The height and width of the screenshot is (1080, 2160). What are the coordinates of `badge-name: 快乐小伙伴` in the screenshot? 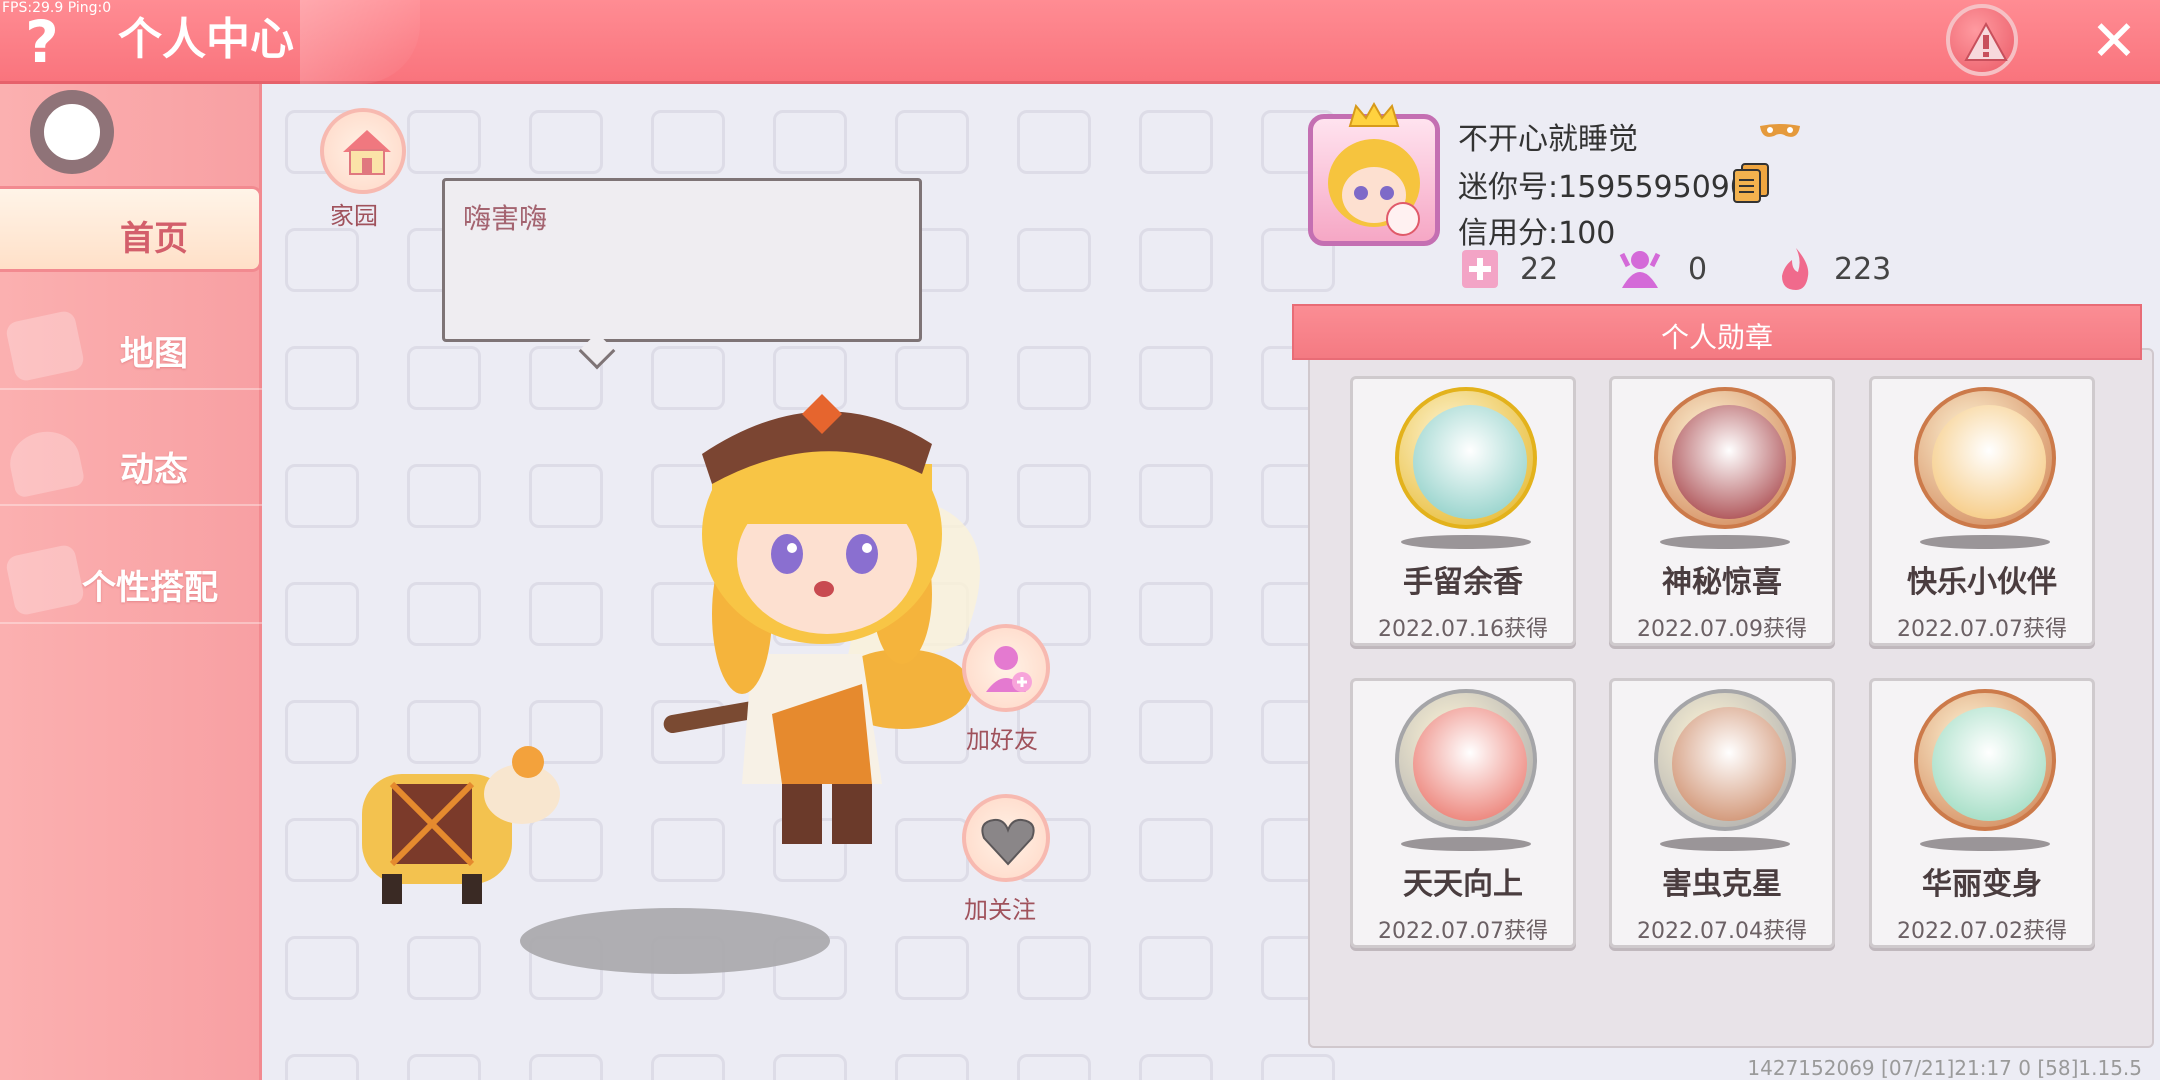 It's located at (1982, 582).